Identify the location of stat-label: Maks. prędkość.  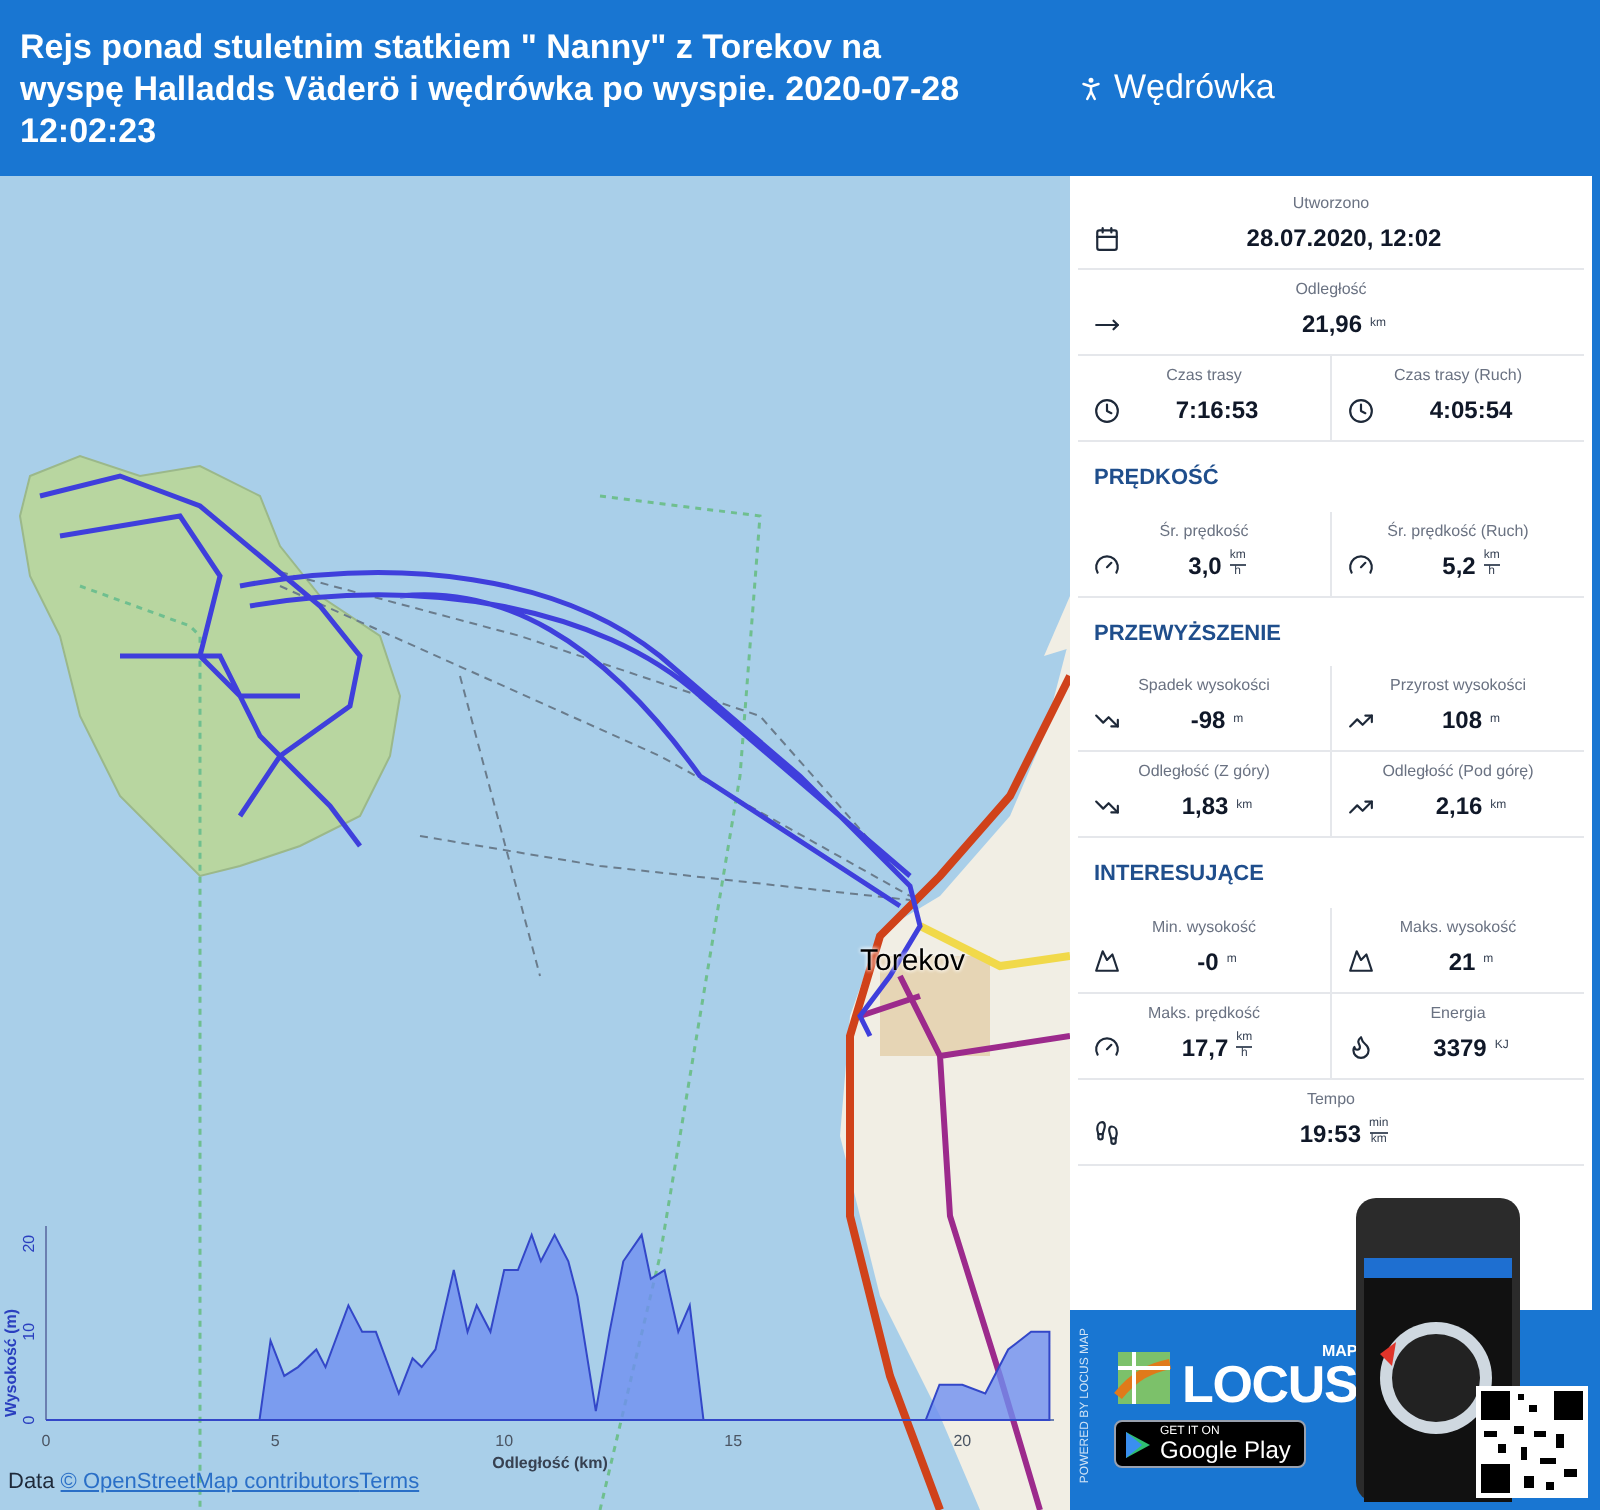
(1204, 1013).